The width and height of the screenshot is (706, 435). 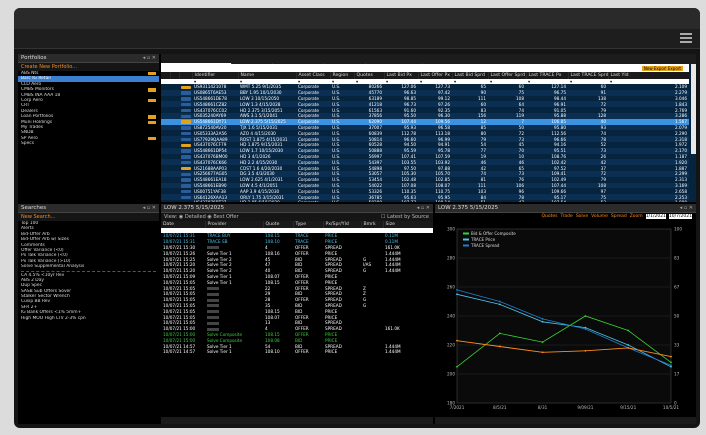 What do you see at coordinates (401, 75) in the screenshot?
I see `column-header: Last Bid Px` at bounding box center [401, 75].